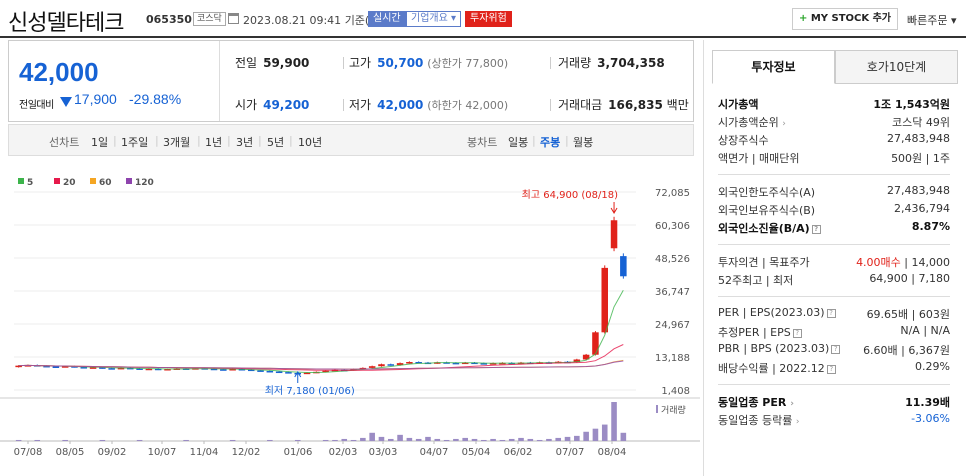  Describe the element at coordinates (518, 142) in the screenshot. I see `candle-daily: 일봉` at that location.